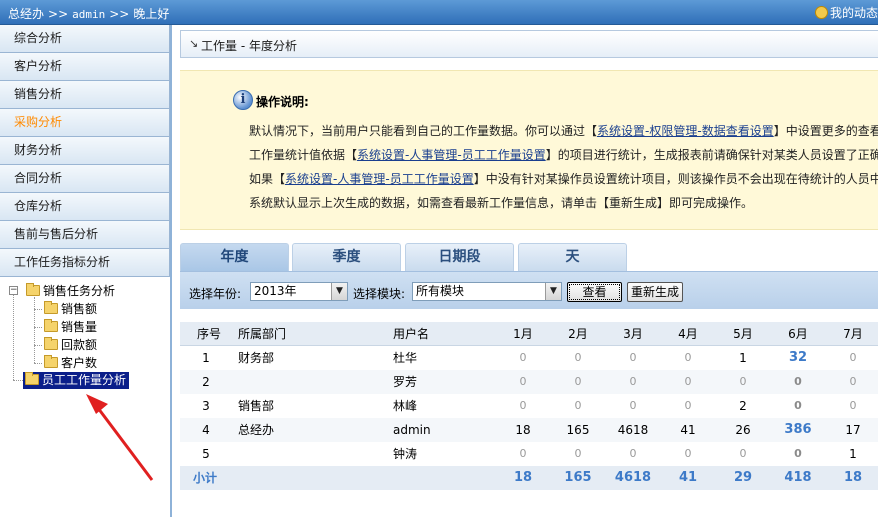  I want to click on link-data-view-settings: 系统设置-权限管理-数据查看设置, so click(685, 131).